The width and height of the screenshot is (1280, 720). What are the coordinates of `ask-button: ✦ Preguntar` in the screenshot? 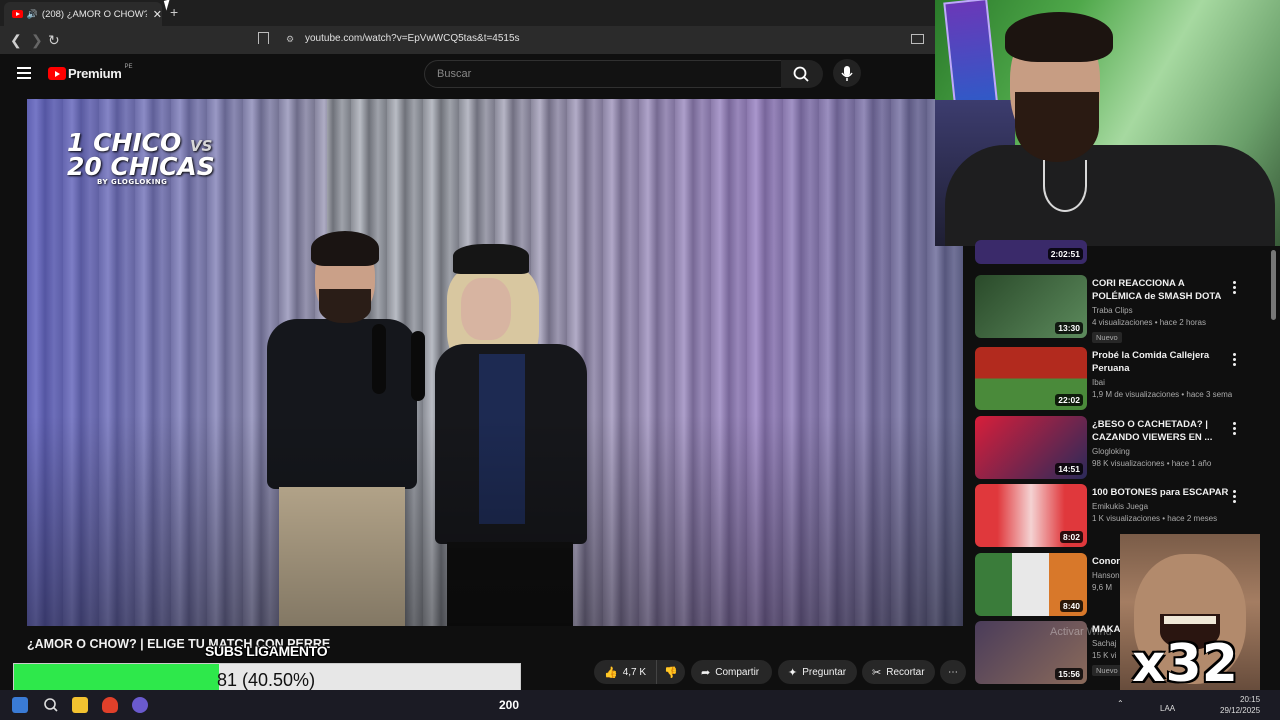 It's located at (817, 672).